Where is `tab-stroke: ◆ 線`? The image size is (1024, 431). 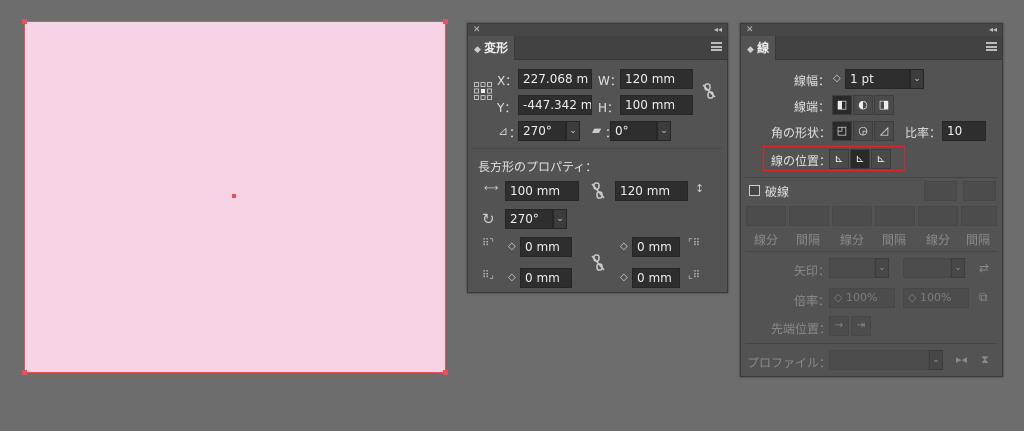 tab-stroke: ◆ 線 is located at coordinates (759, 48).